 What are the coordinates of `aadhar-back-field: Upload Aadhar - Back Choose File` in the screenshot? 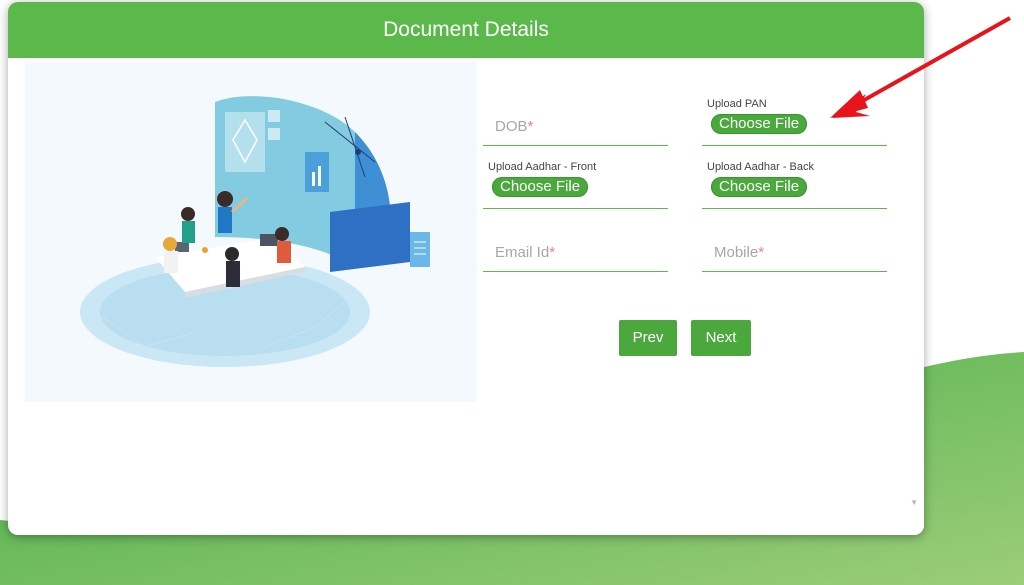 It's located at (794, 185).